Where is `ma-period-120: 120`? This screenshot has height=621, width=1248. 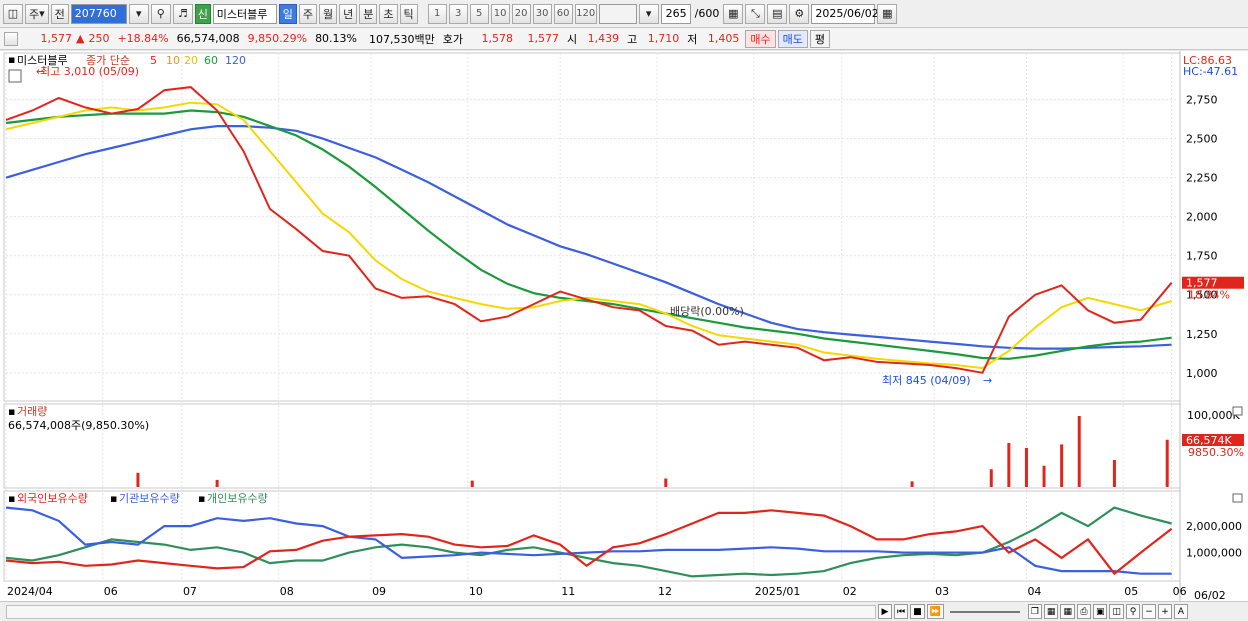 ma-period-120: 120 is located at coordinates (235, 60).